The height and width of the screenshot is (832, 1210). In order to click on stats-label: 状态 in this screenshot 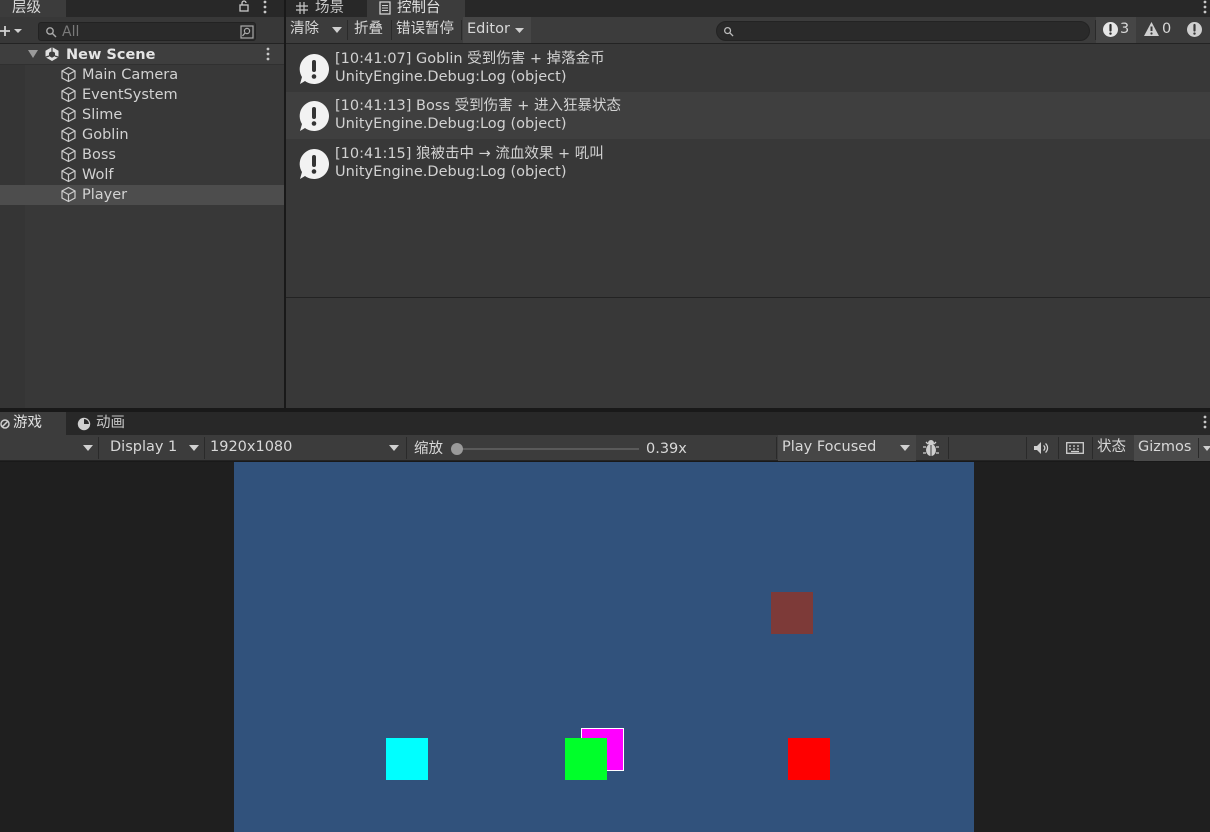, I will do `click(1111, 447)`.